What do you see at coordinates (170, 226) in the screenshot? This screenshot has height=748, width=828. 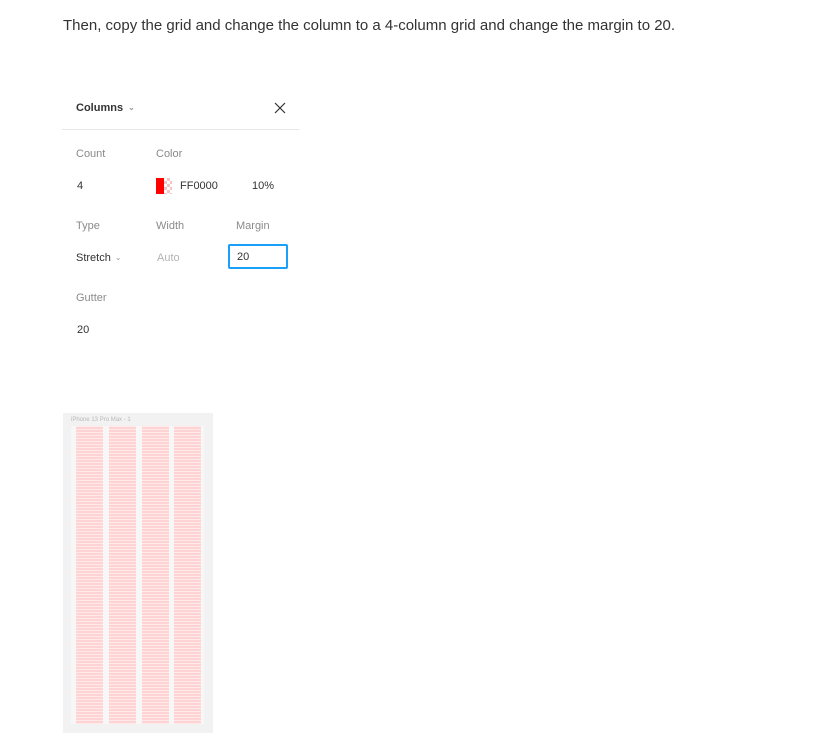 I see `width-label: Width` at bounding box center [170, 226].